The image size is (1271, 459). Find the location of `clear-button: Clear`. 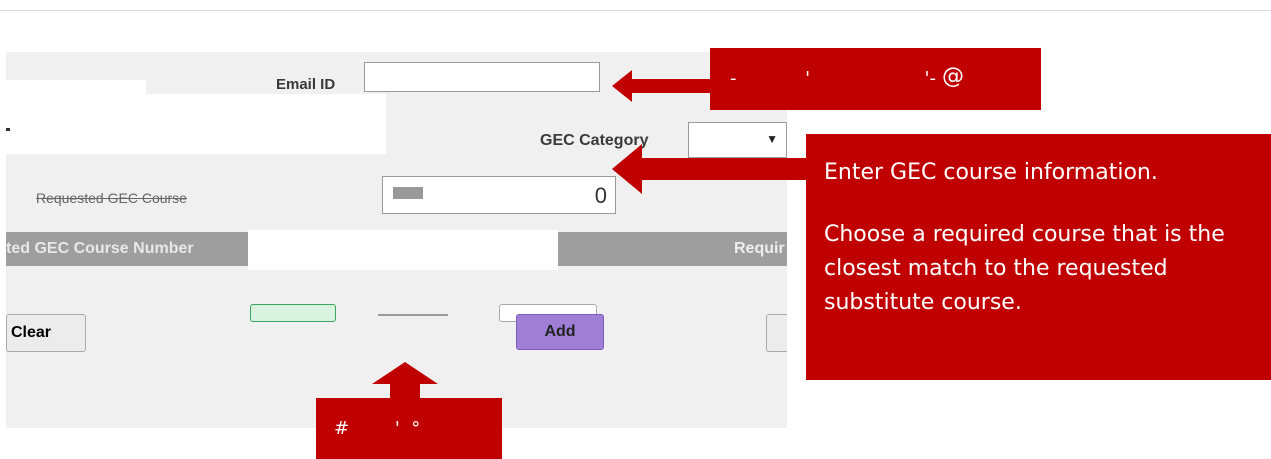

clear-button: Clear is located at coordinates (46, 333).